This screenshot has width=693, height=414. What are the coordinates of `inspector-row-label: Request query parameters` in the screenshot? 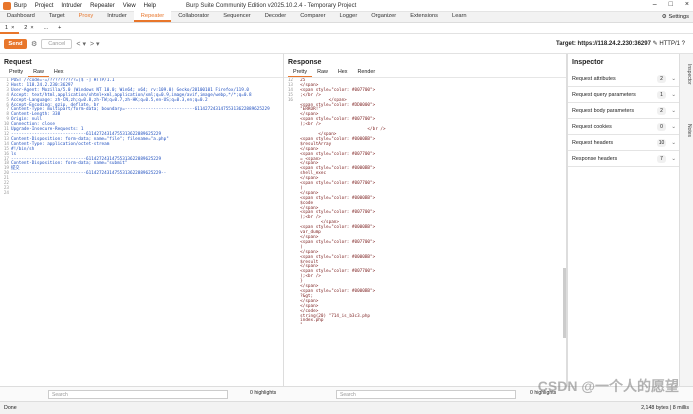 It's located at (604, 95).